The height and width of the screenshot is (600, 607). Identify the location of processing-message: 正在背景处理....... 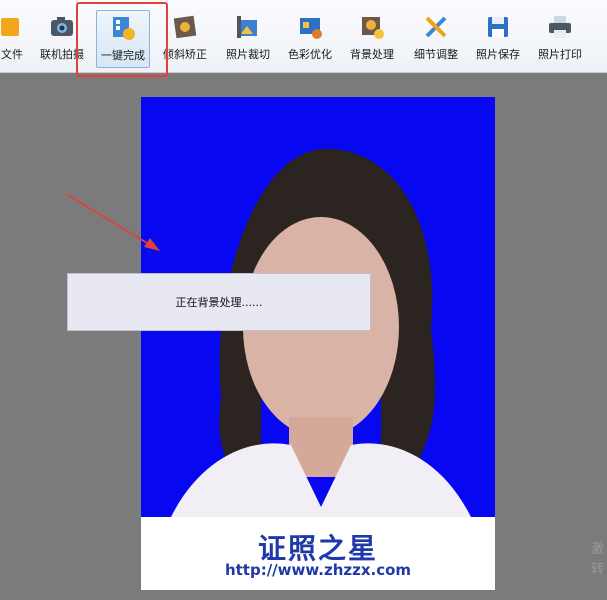
(219, 302).